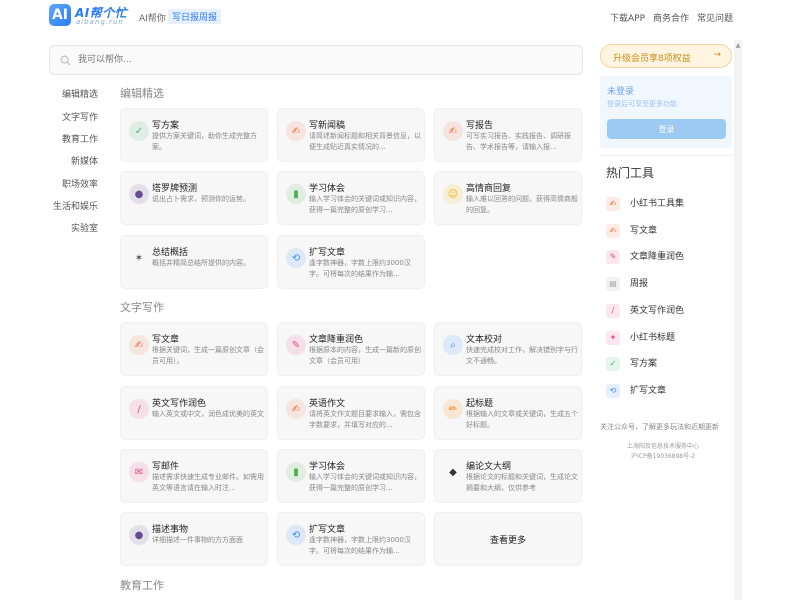  Describe the element at coordinates (663, 446) in the screenshot. I see `company-name: 上海阳及信息技术服务中心` at that location.